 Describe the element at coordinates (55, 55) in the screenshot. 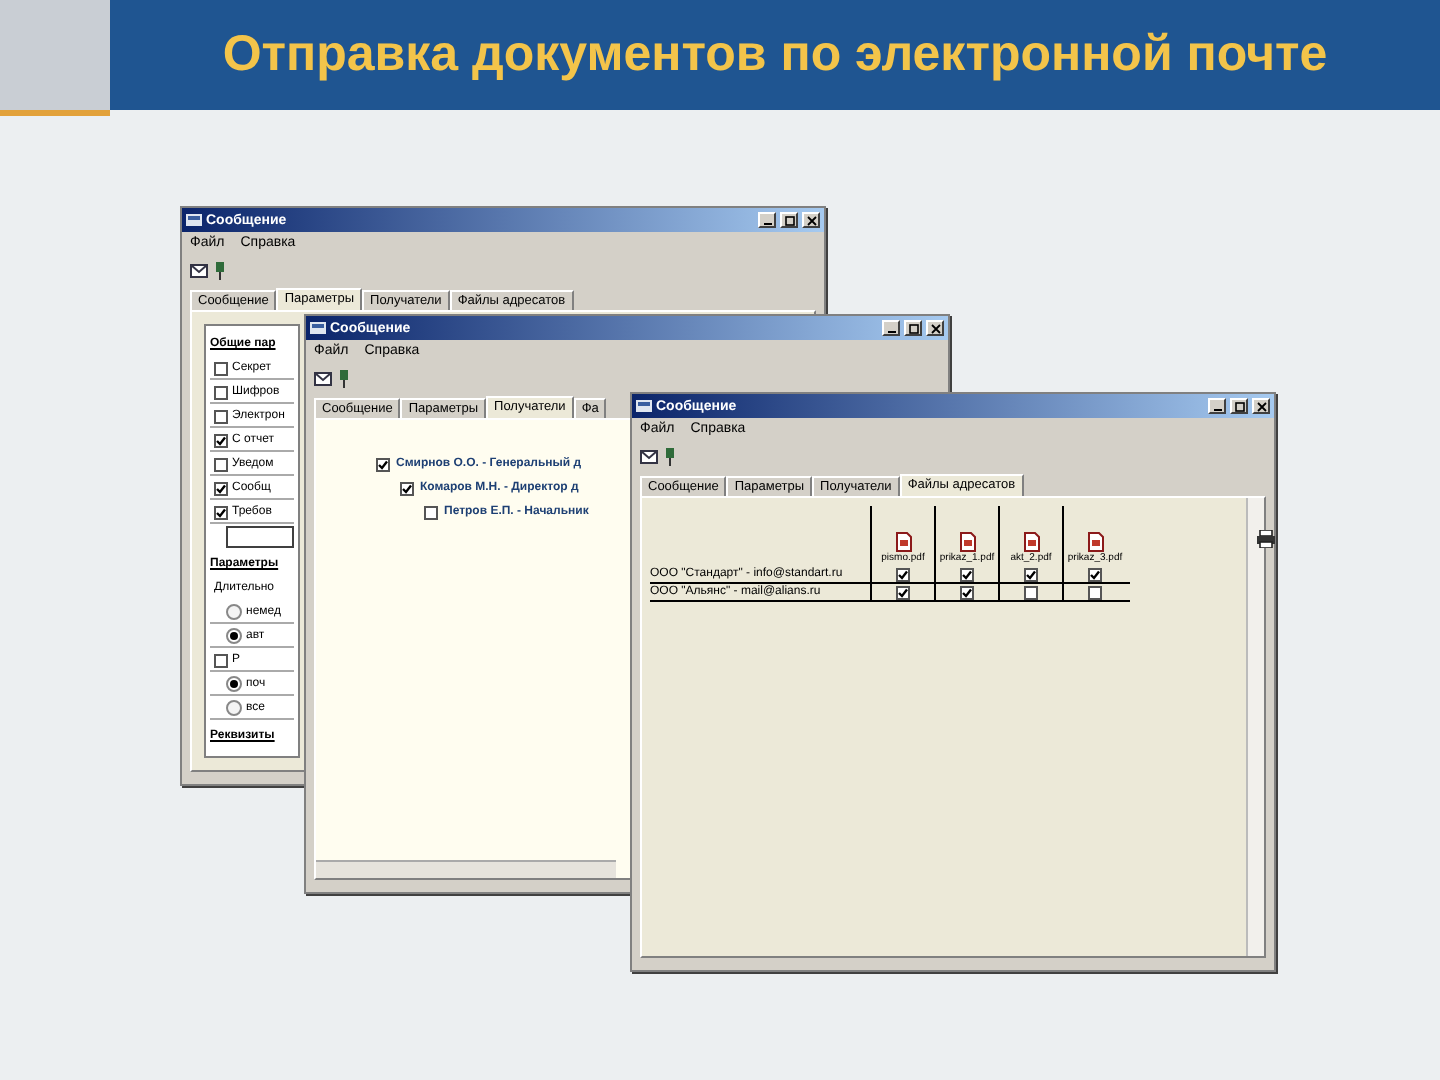

I see `photo-placeholder` at that location.